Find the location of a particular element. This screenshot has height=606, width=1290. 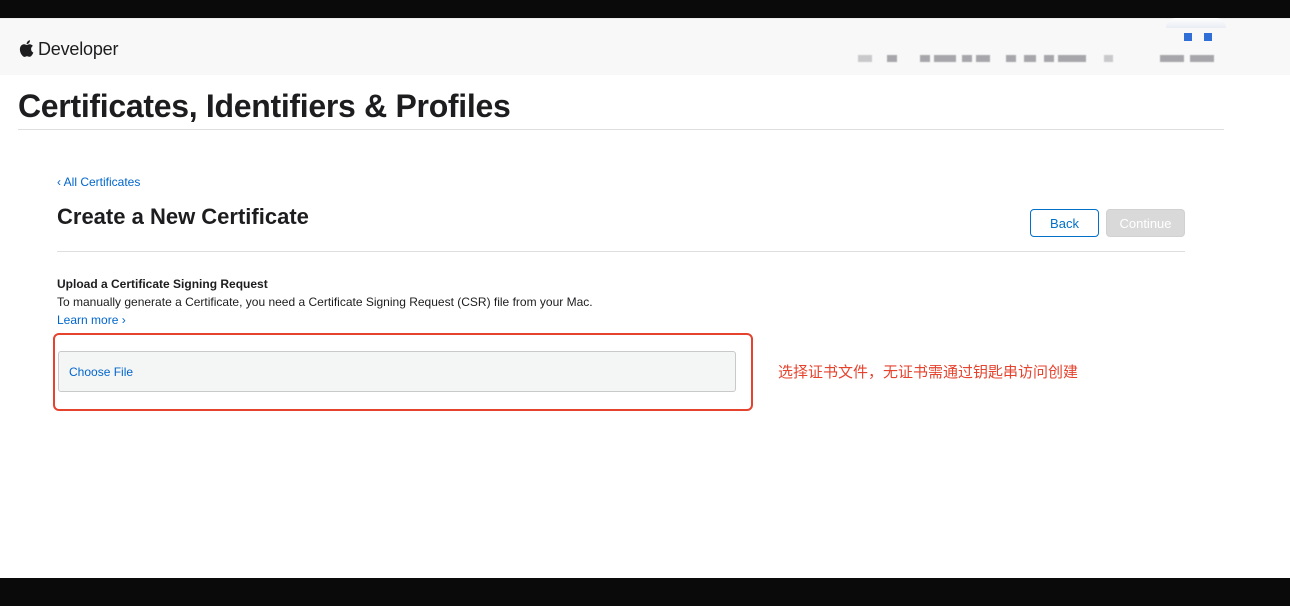

continue-button: Continue is located at coordinates (1145, 223).